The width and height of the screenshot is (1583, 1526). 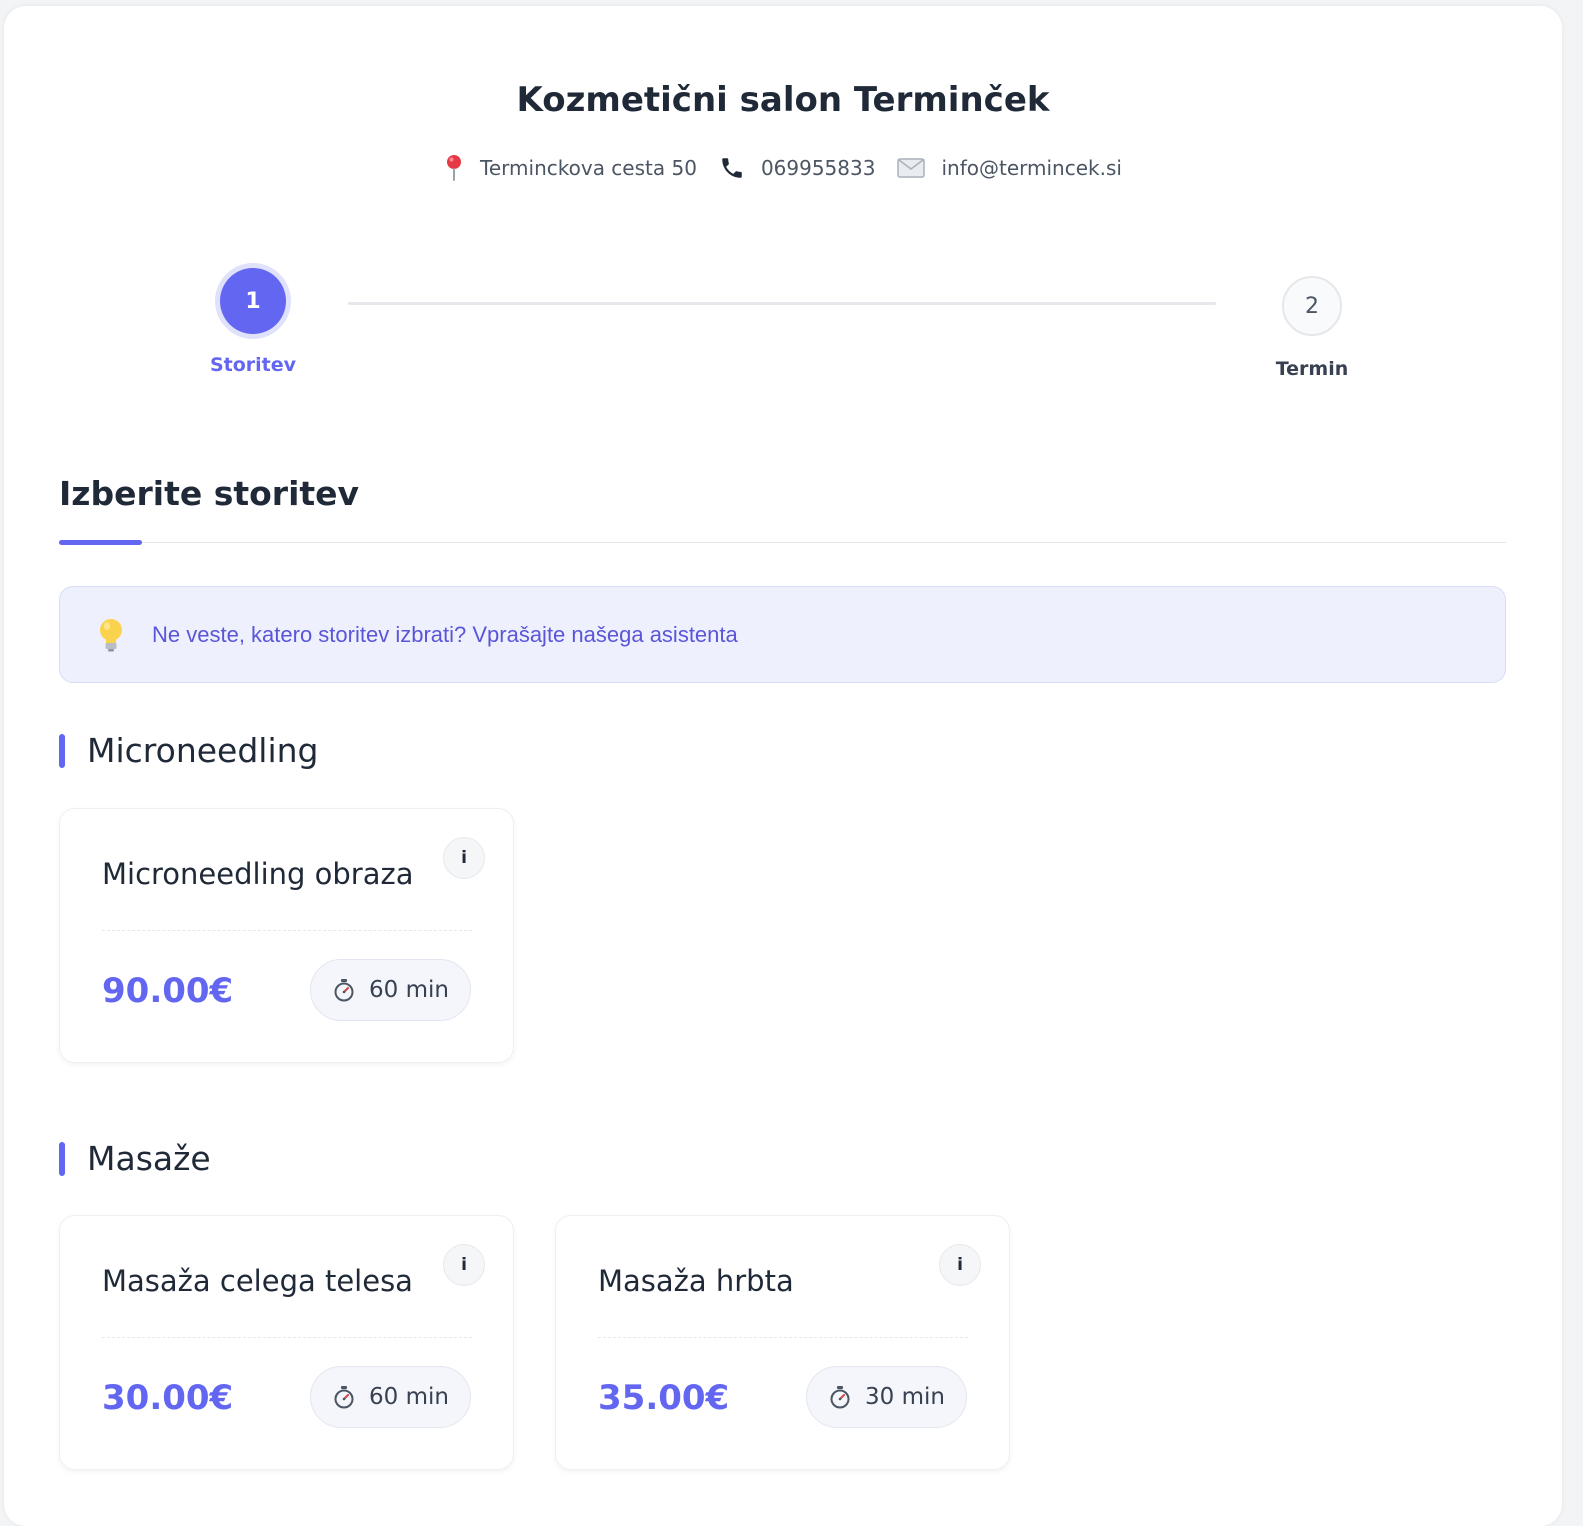 I want to click on service-price: 35.00€, so click(x=664, y=1398).